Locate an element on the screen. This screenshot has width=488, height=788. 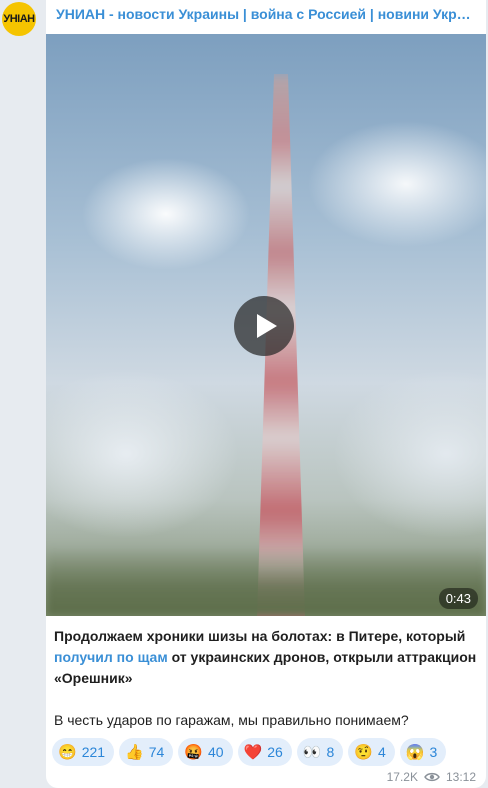
scream-emoji-icon: 😱 is located at coordinates (415, 752).